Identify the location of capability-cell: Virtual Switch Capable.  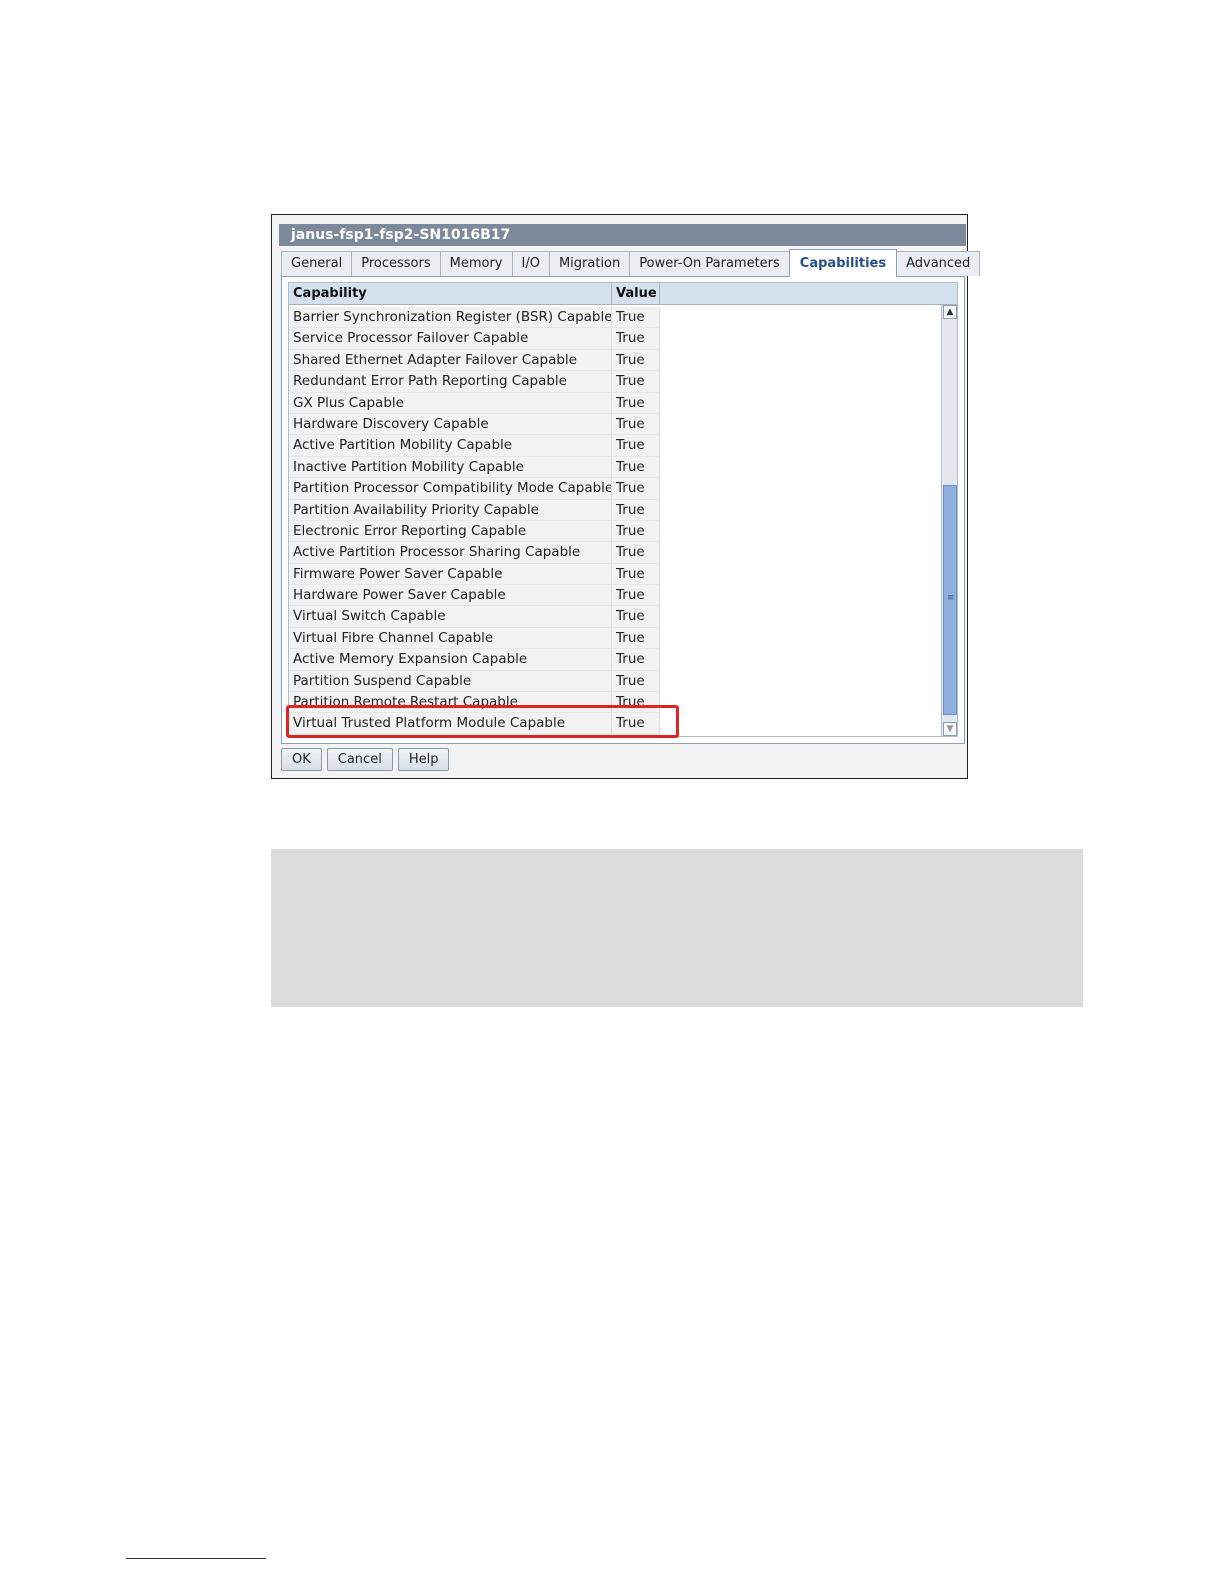
(450, 616).